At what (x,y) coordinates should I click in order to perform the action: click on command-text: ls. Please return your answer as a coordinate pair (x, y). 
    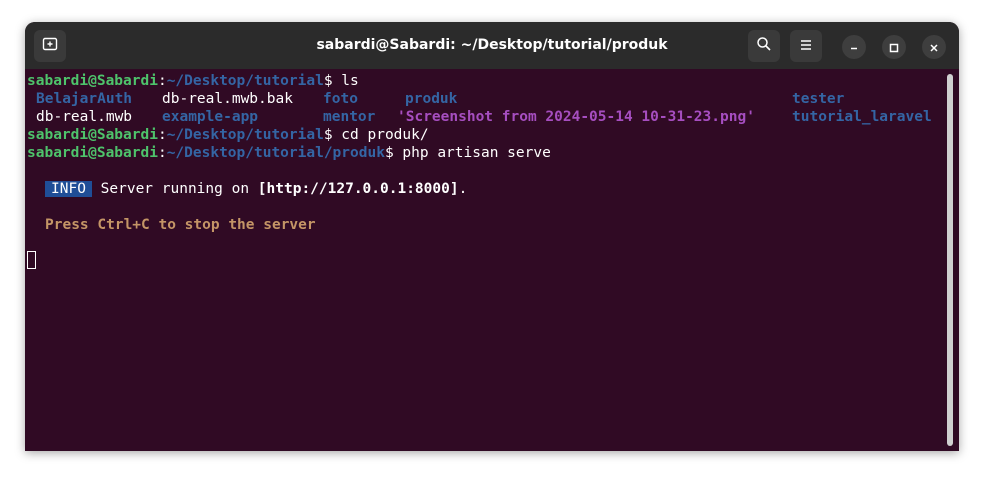
    Looking at the image, I should click on (350, 81).